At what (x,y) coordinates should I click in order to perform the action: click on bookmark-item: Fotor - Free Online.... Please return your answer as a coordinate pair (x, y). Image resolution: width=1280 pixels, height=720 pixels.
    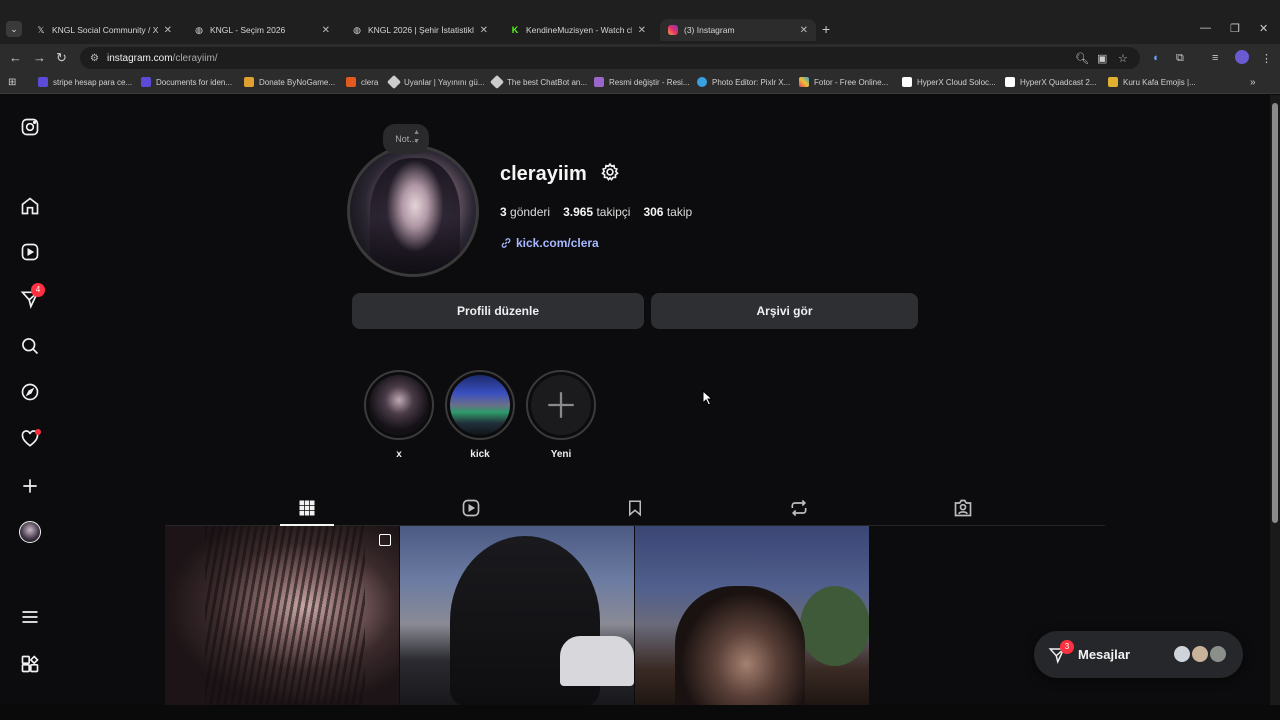
    Looking at the image, I should click on (843, 82).